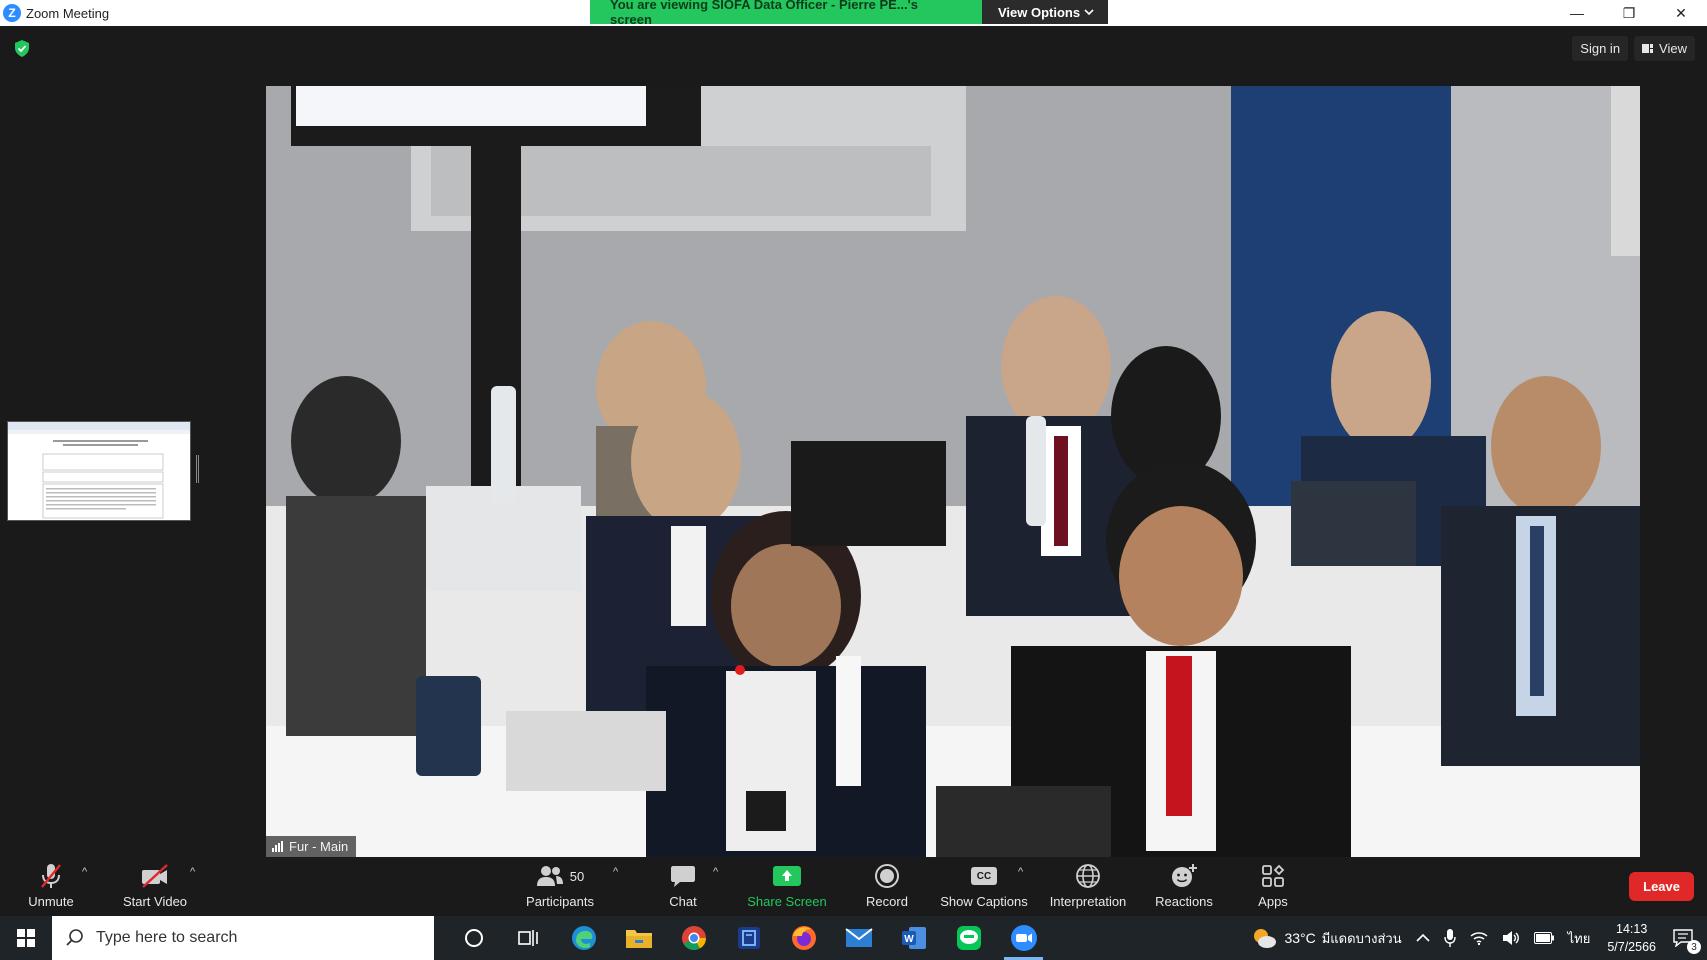  Describe the element at coordinates (683, 901) in the screenshot. I see `chat-label: Chat` at that location.